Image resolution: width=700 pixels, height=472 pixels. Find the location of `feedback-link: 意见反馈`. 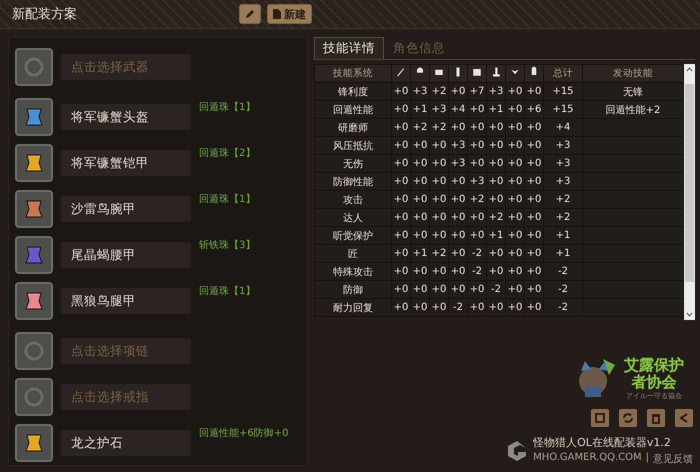

feedback-link: 意见反馈 is located at coordinates (673, 459).